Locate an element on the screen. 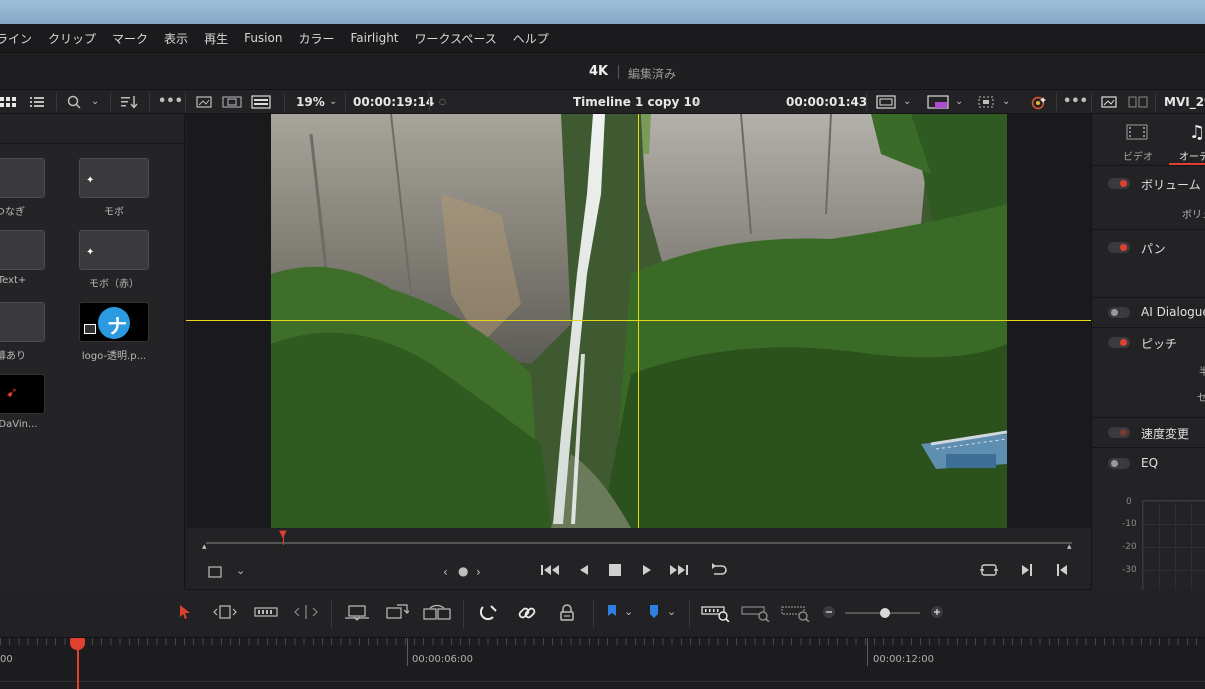 This screenshot has height=689, width=1205. fx-bypass-icon is located at coordinates (938, 104).